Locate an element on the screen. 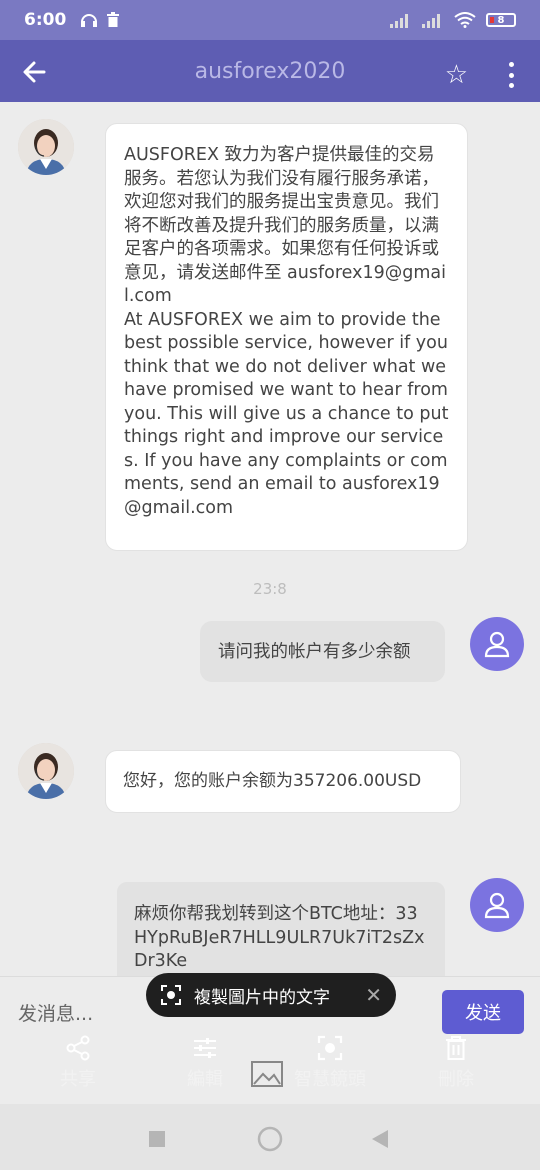 The width and height of the screenshot is (540, 1170). smart-lens-button: 智慧鏡頭 is located at coordinates (330, 1062).